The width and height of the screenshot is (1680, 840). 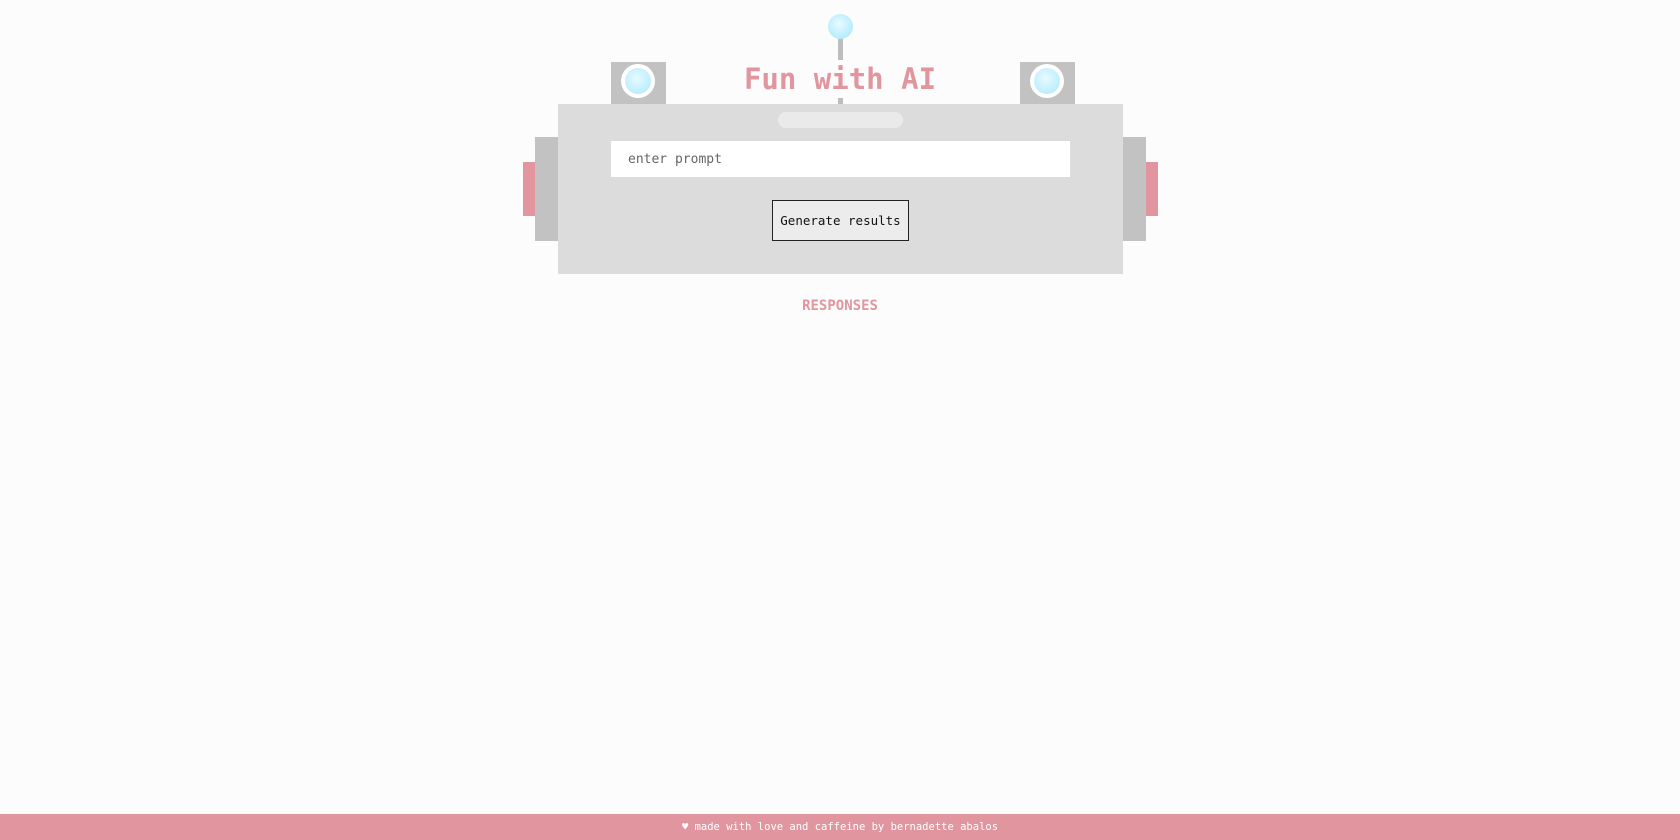 What do you see at coordinates (1152, 189) in the screenshot?
I see `robot-right-ear-accent` at bounding box center [1152, 189].